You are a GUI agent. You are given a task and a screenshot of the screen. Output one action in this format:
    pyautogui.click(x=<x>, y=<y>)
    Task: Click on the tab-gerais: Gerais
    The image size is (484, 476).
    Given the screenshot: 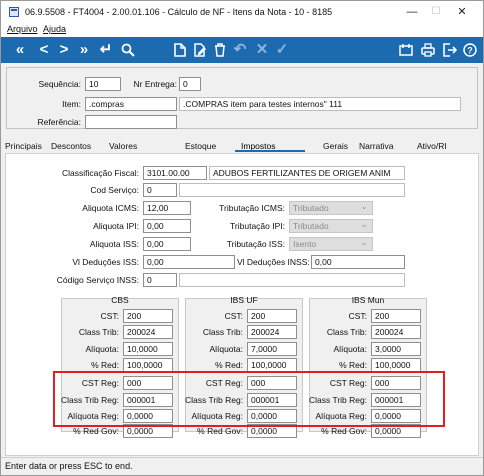 What is the action you would take?
    pyautogui.click(x=335, y=146)
    